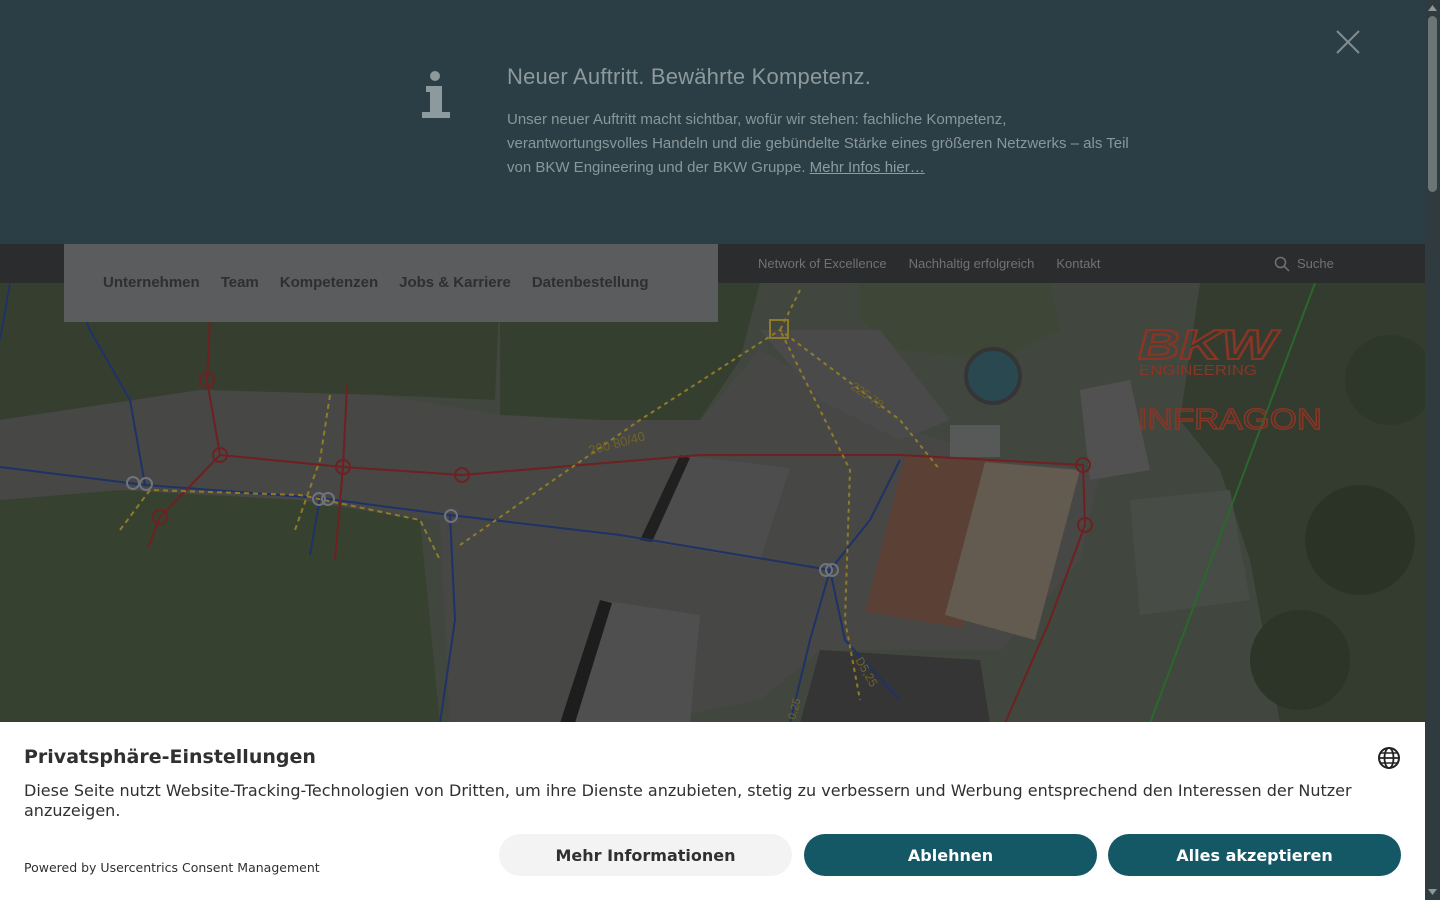 This screenshot has width=1440, height=900. I want to click on scrollbar-thumb, so click(1432, 104).